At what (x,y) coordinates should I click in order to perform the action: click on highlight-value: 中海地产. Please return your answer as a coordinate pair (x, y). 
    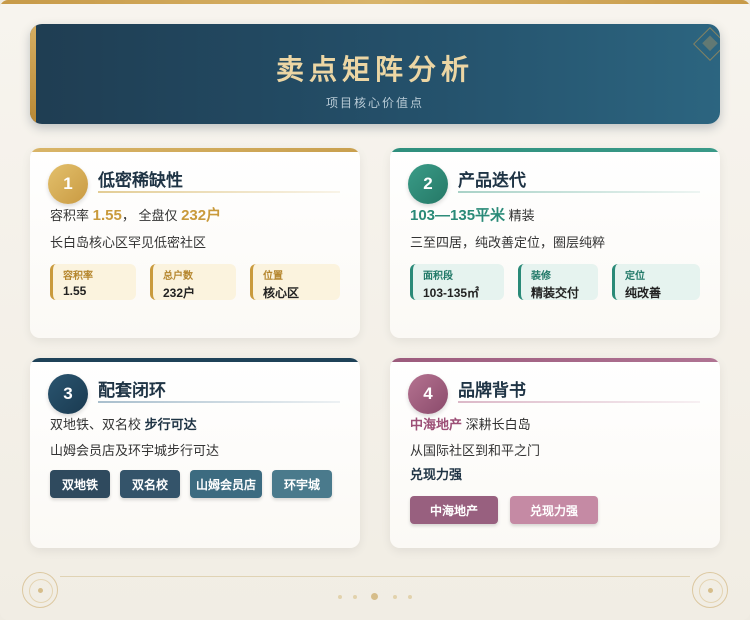
    Looking at the image, I should click on (436, 424).